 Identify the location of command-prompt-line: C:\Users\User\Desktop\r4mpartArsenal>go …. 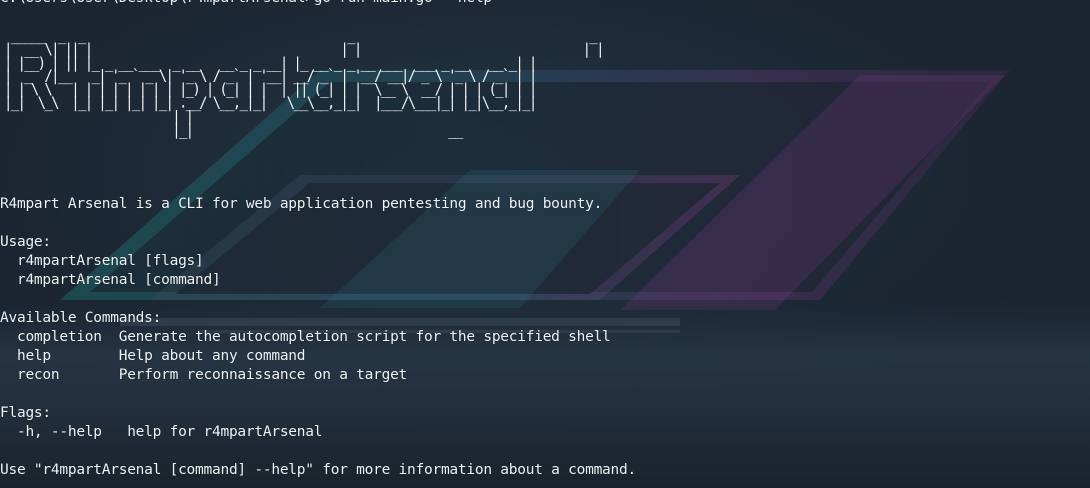
(246, 4).